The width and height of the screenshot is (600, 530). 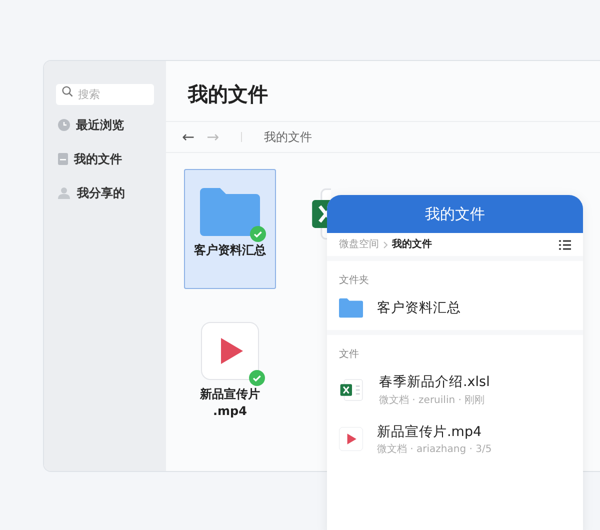 What do you see at coordinates (412, 245) in the screenshot?
I see `breadcrumb-item: 我的文件` at bounding box center [412, 245].